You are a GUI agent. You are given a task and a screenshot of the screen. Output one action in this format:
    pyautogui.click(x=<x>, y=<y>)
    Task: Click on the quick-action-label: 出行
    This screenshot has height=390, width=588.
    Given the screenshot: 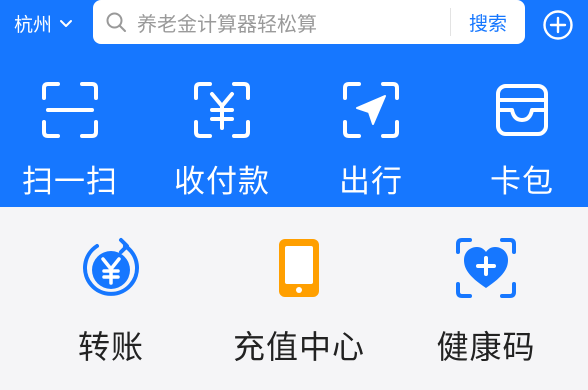 What is the action you would take?
    pyautogui.click(x=371, y=182)
    